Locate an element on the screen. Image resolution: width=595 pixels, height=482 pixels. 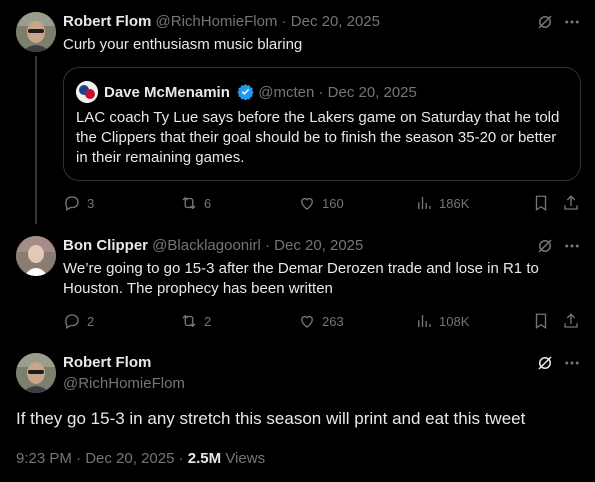
views-count: 186K is located at coordinates (454, 203).